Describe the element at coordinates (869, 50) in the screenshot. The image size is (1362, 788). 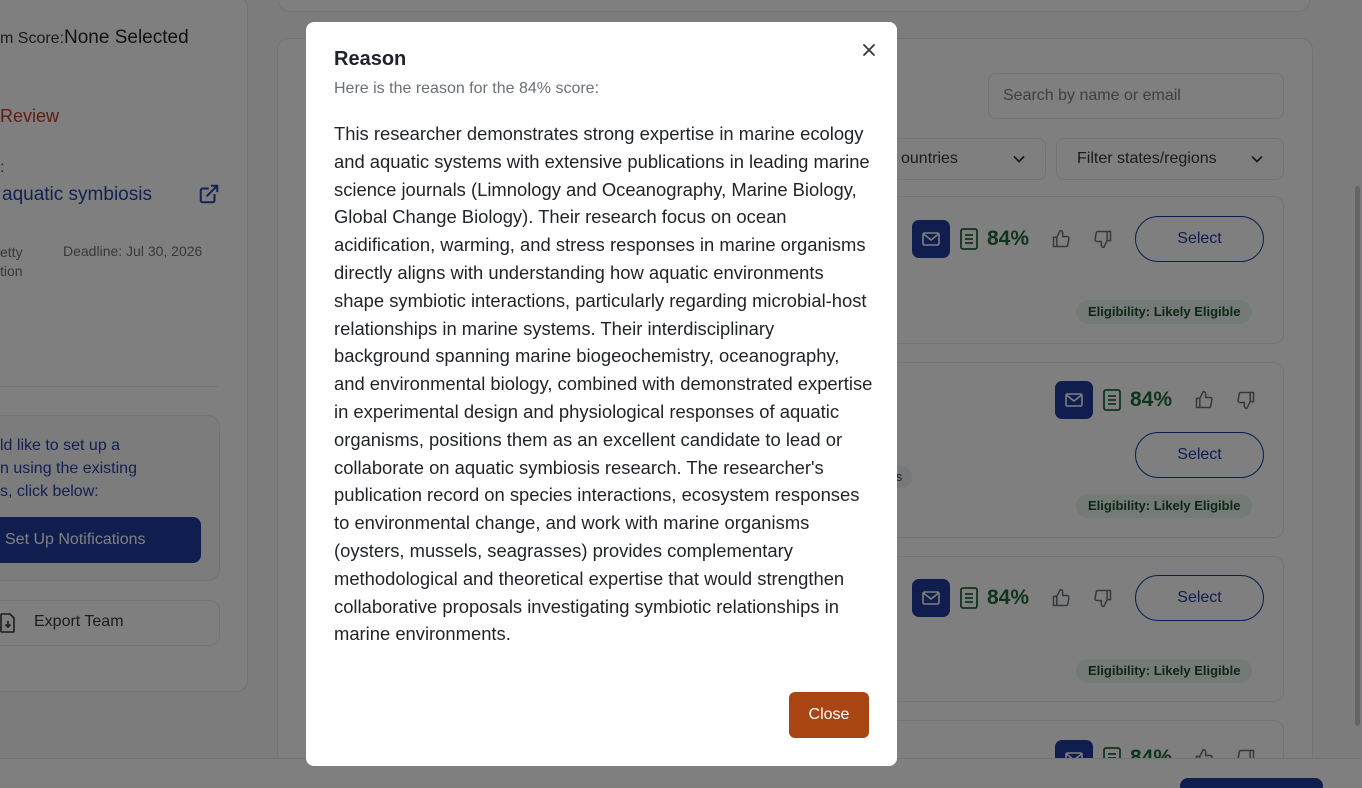
I see `close-icon` at that location.